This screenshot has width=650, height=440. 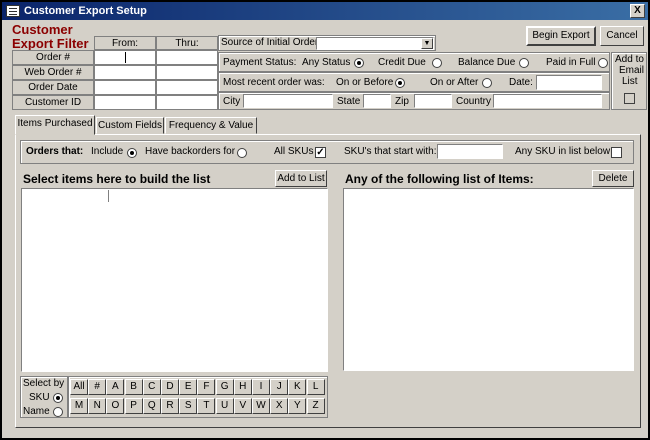 I want to click on delete-button: Delete, so click(x=613, y=178).